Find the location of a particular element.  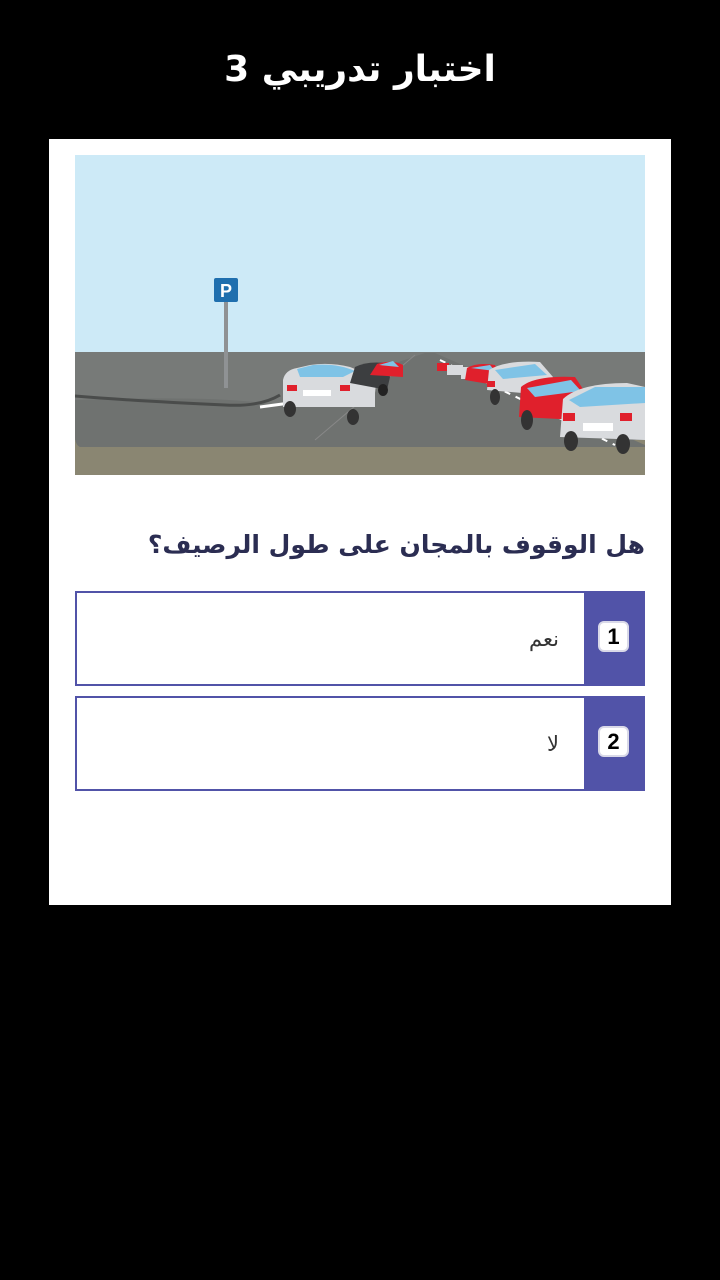

answer-option-1: 1 نعم is located at coordinates (360, 638).